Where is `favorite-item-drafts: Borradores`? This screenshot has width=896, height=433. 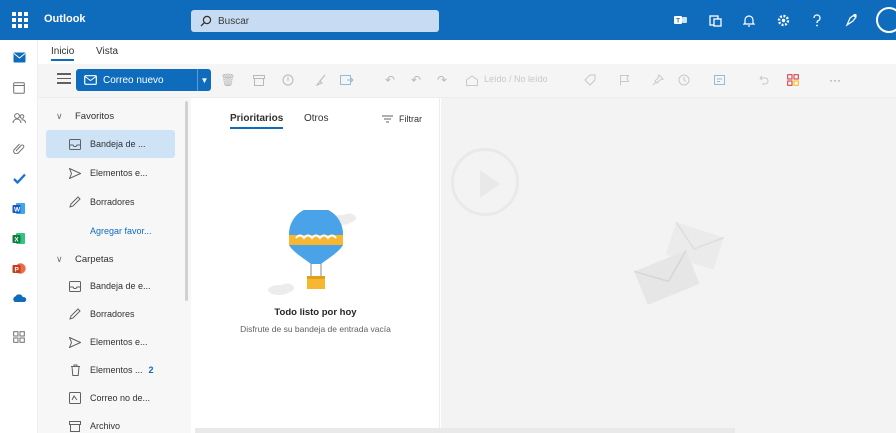
favorite-item-drafts: Borradores is located at coordinates (110, 202).